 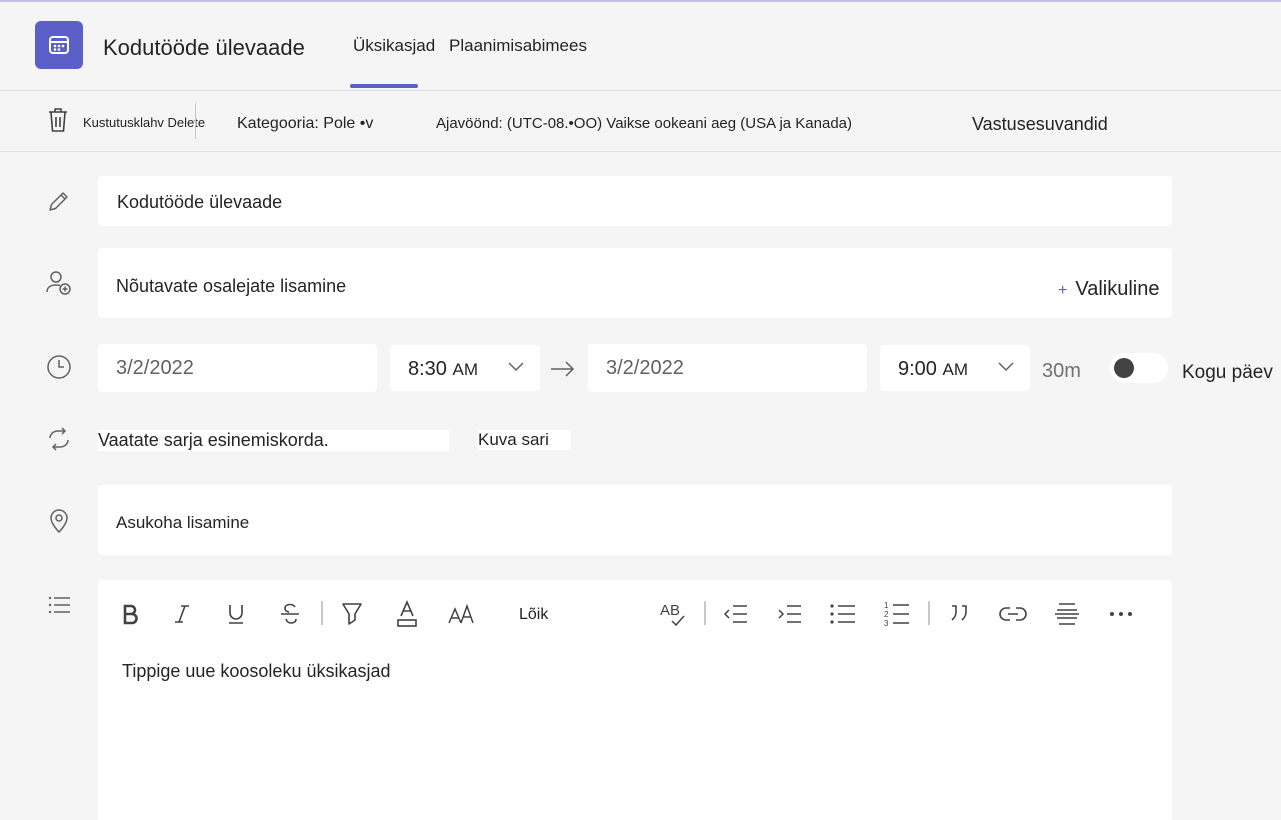 I want to click on editor-placeholder: Tippige uue koosoleku üksikasjad, so click(x=256, y=671).